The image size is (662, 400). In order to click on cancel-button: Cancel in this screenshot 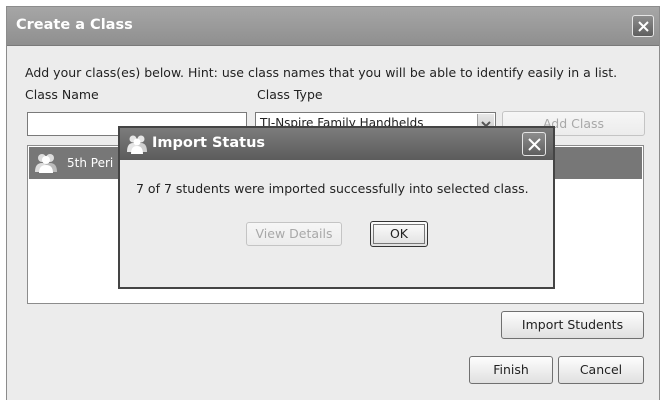, I will do `click(601, 370)`.